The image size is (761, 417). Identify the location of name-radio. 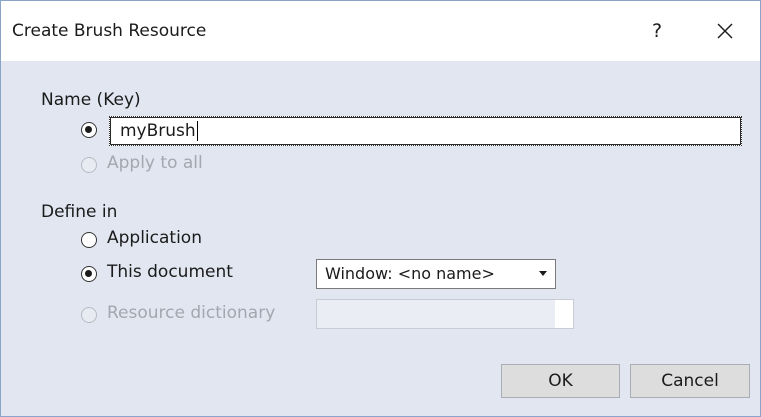
(89, 130).